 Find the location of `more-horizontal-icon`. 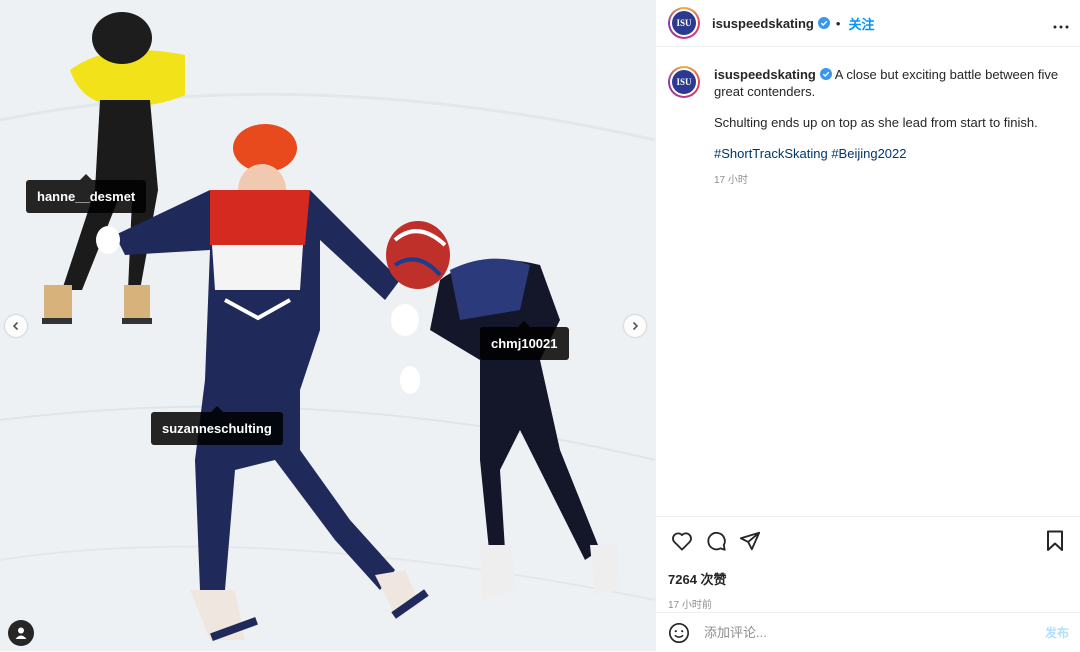

more-horizontal-icon is located at coordinates (1061, 26).